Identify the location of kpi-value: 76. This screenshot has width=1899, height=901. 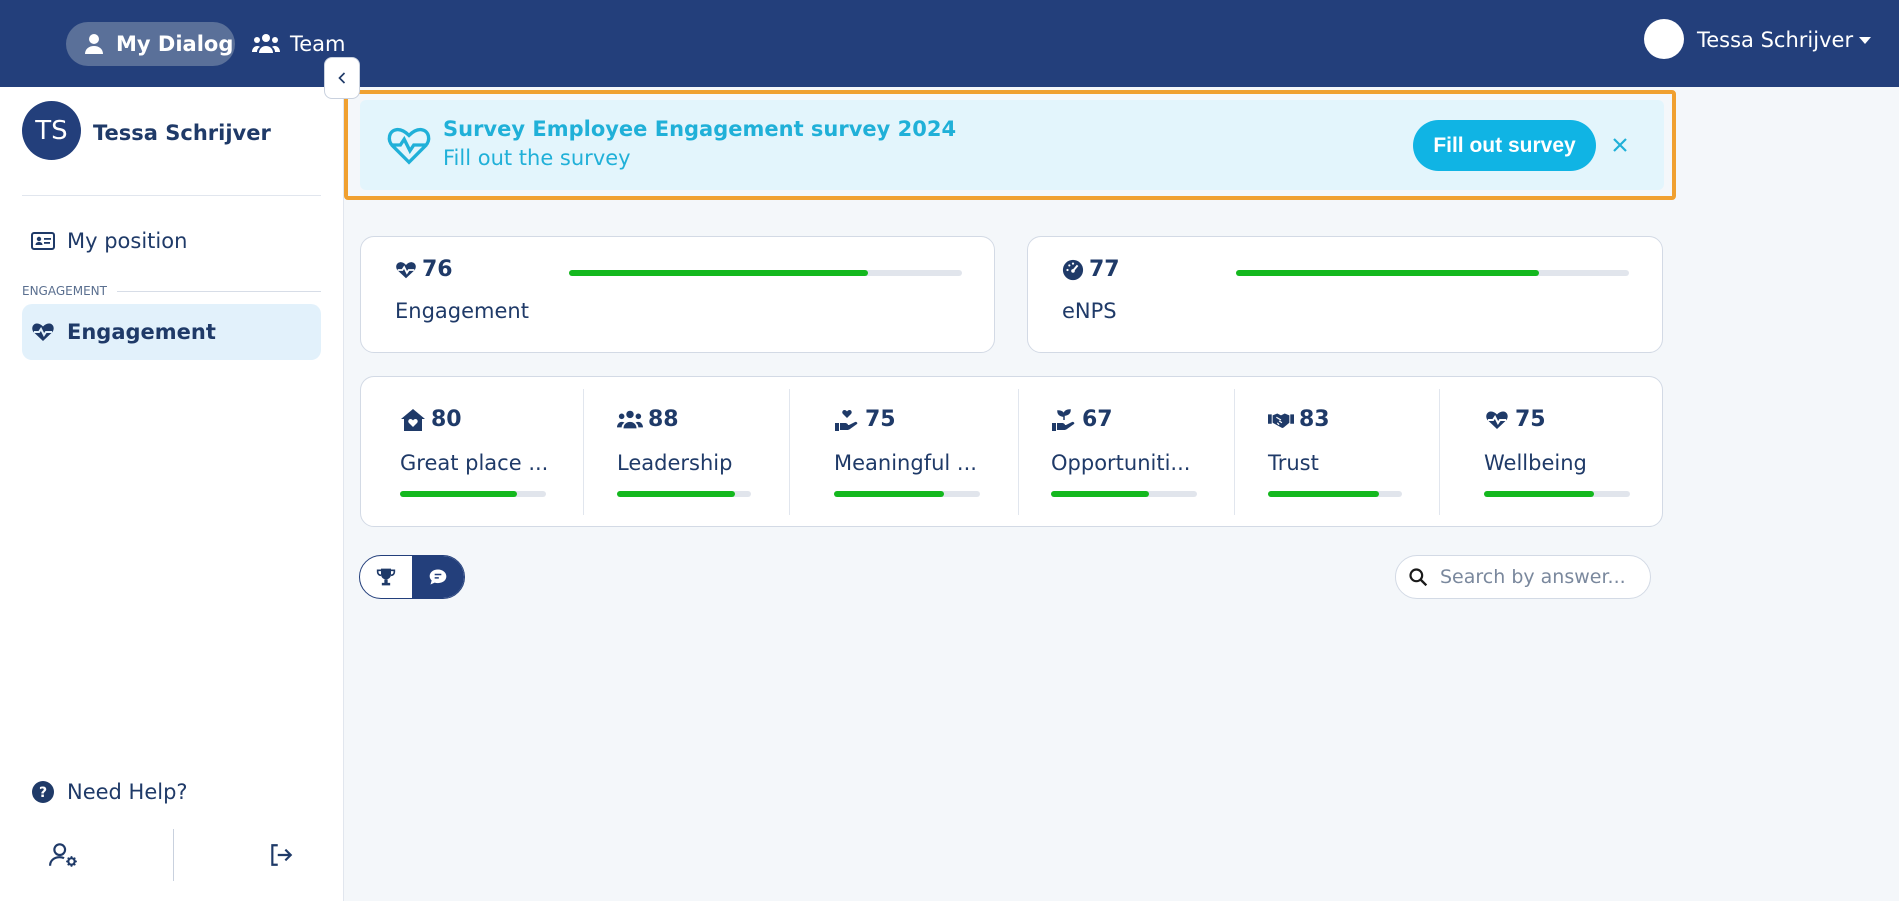
(424, 269).